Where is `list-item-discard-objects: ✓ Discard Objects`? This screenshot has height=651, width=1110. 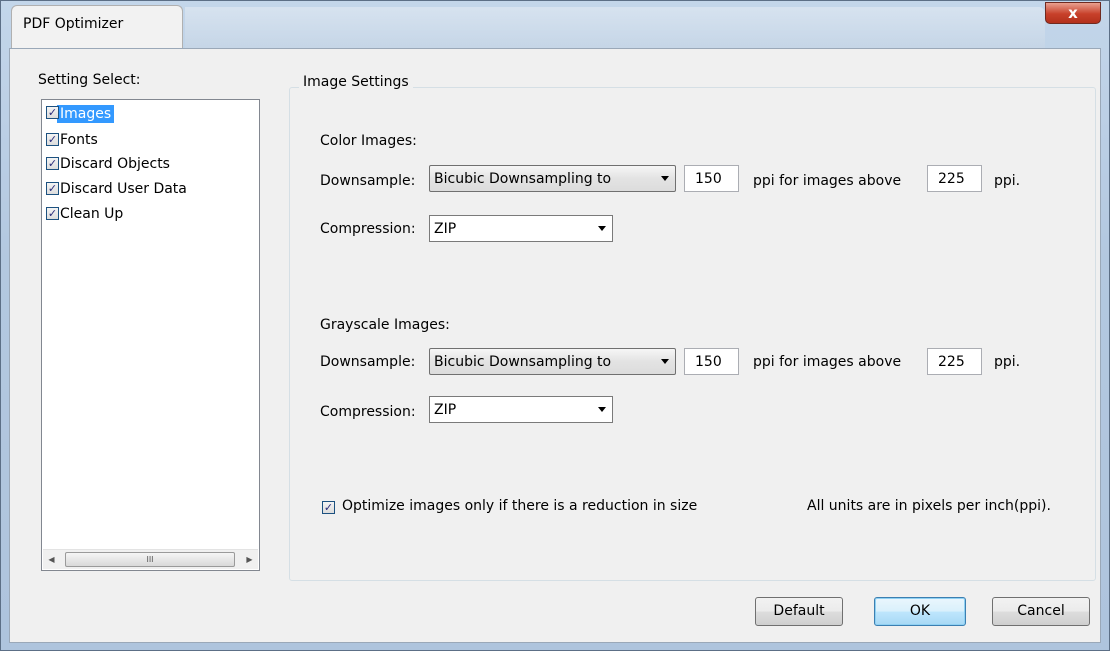 list-item-discard-objects: ✓ Discard Objects is located at coordinates (150, 164).